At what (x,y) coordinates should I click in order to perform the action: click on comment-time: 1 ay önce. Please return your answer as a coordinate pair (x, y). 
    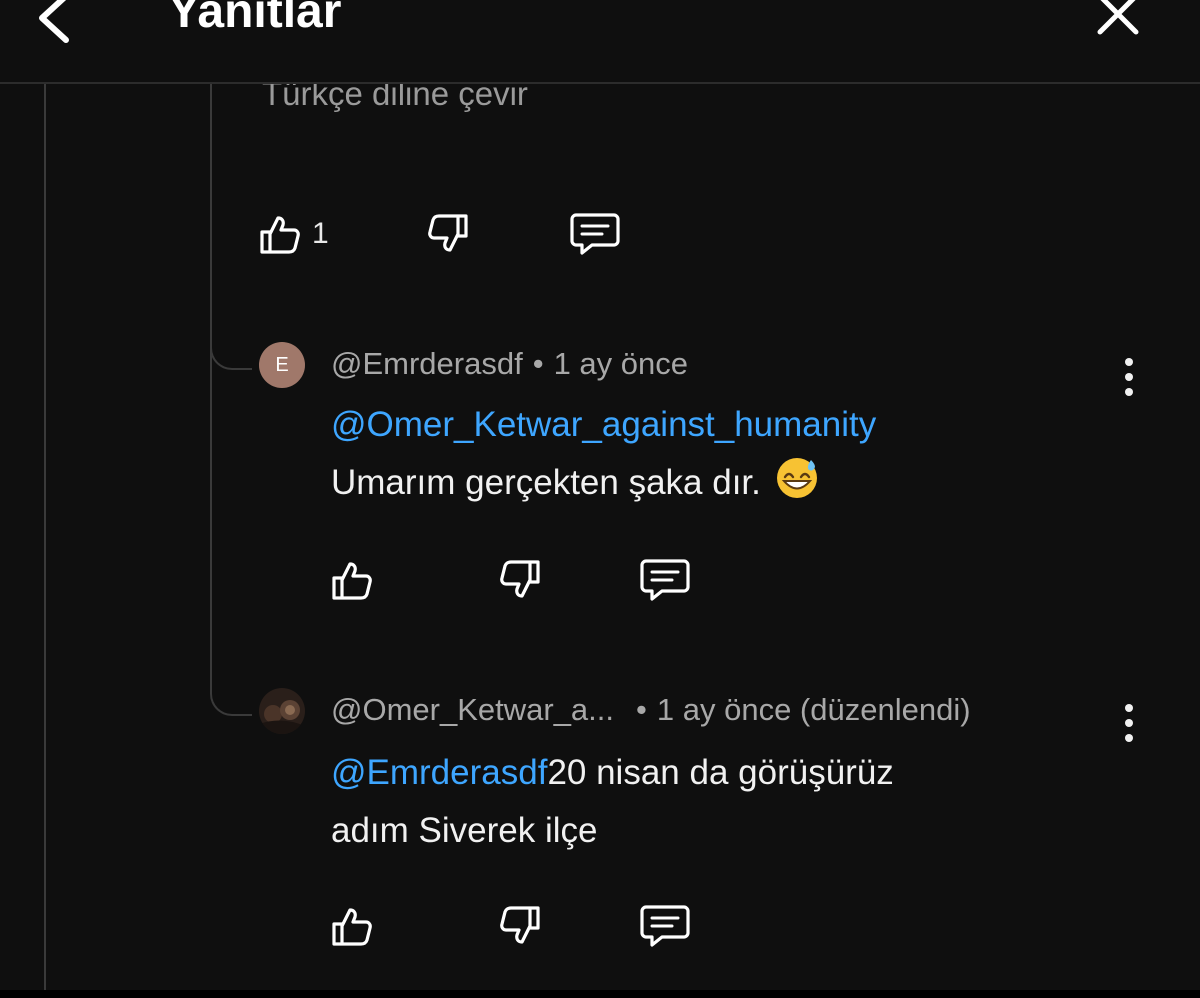
    Looking at the image, I should click on (620, 363).